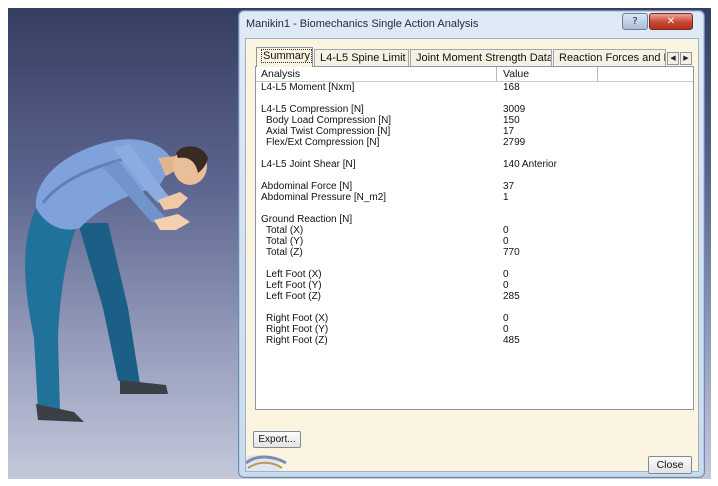 The width and height of the screenshot is (718, 486). Describe the element at coordinates (308, 164) in the screenshot. I see `row-label: L4-L5 Joint Shear [N]` at that location.